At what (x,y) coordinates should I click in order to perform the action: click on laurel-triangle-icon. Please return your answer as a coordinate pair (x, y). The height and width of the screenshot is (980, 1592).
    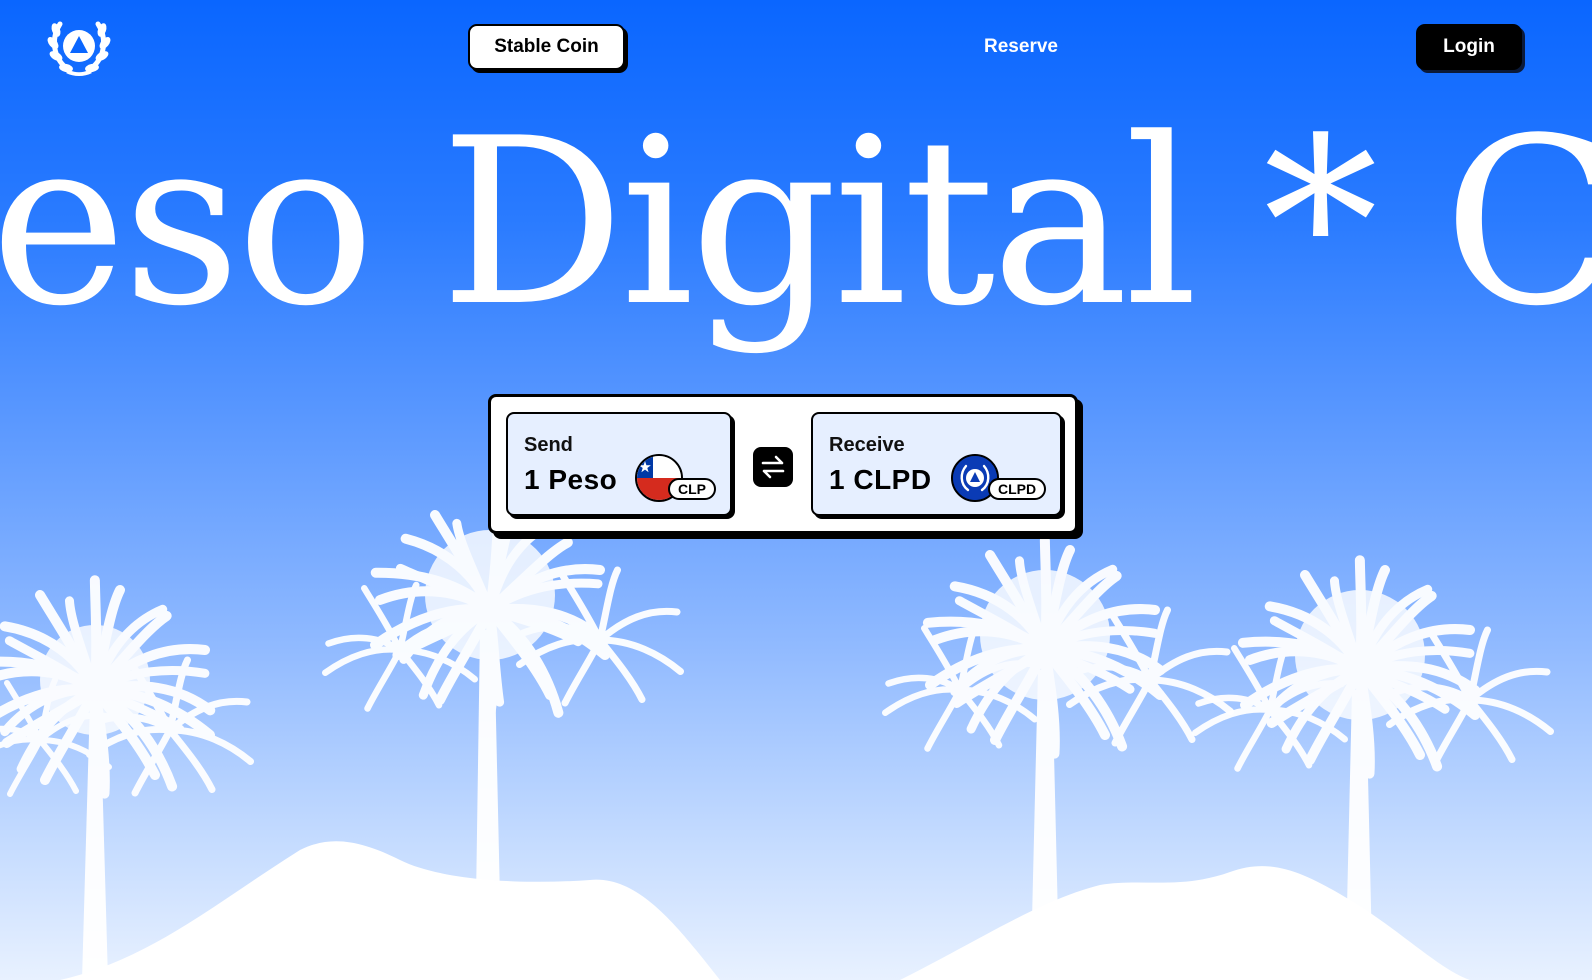
    Looking at the image, I should click on (79, 47).